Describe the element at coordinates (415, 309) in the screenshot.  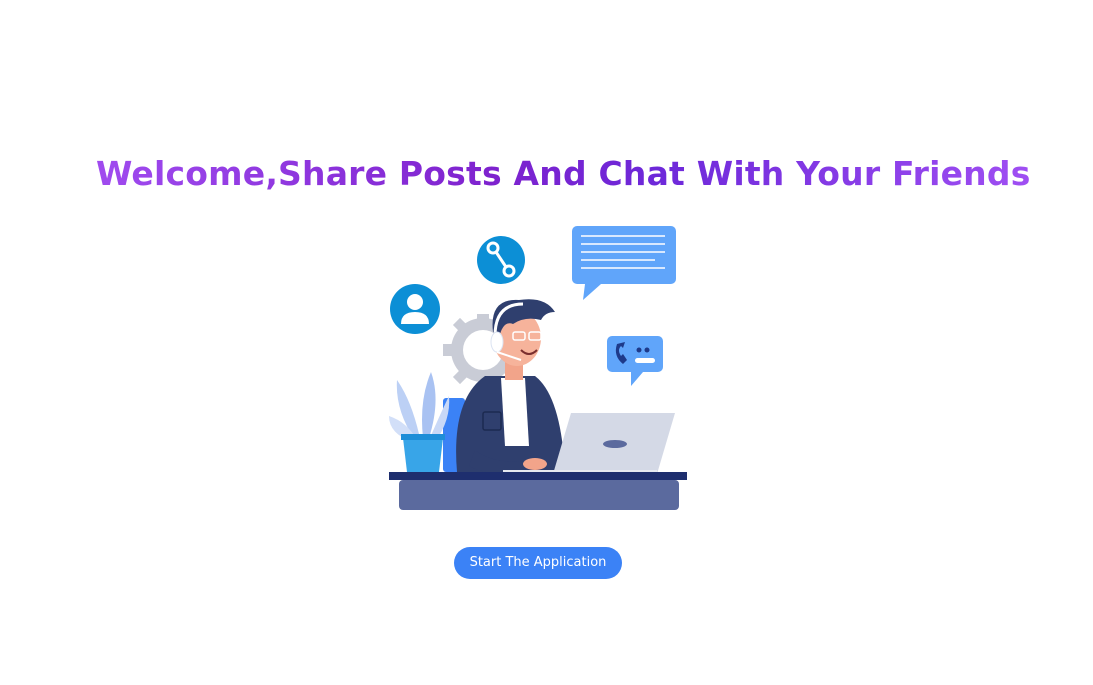
I see `user-icon` at that location.